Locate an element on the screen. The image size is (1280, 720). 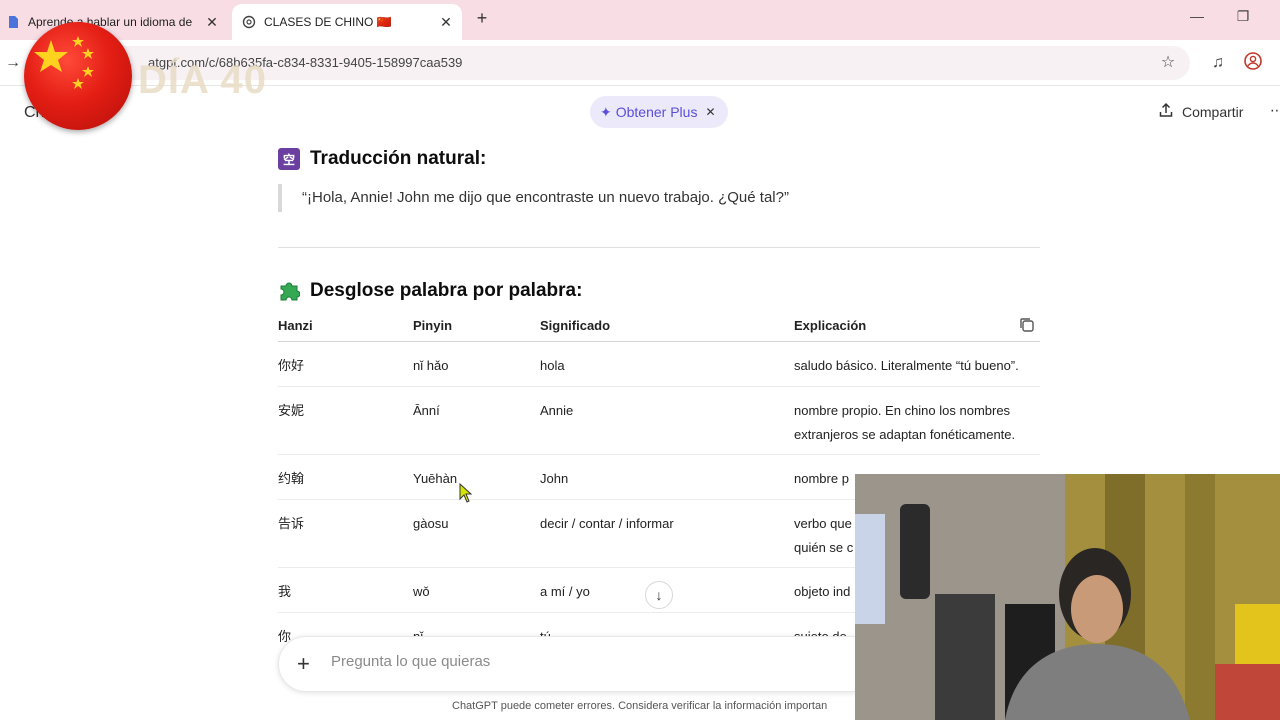
prompt-input is located at coordinates (591, 661).